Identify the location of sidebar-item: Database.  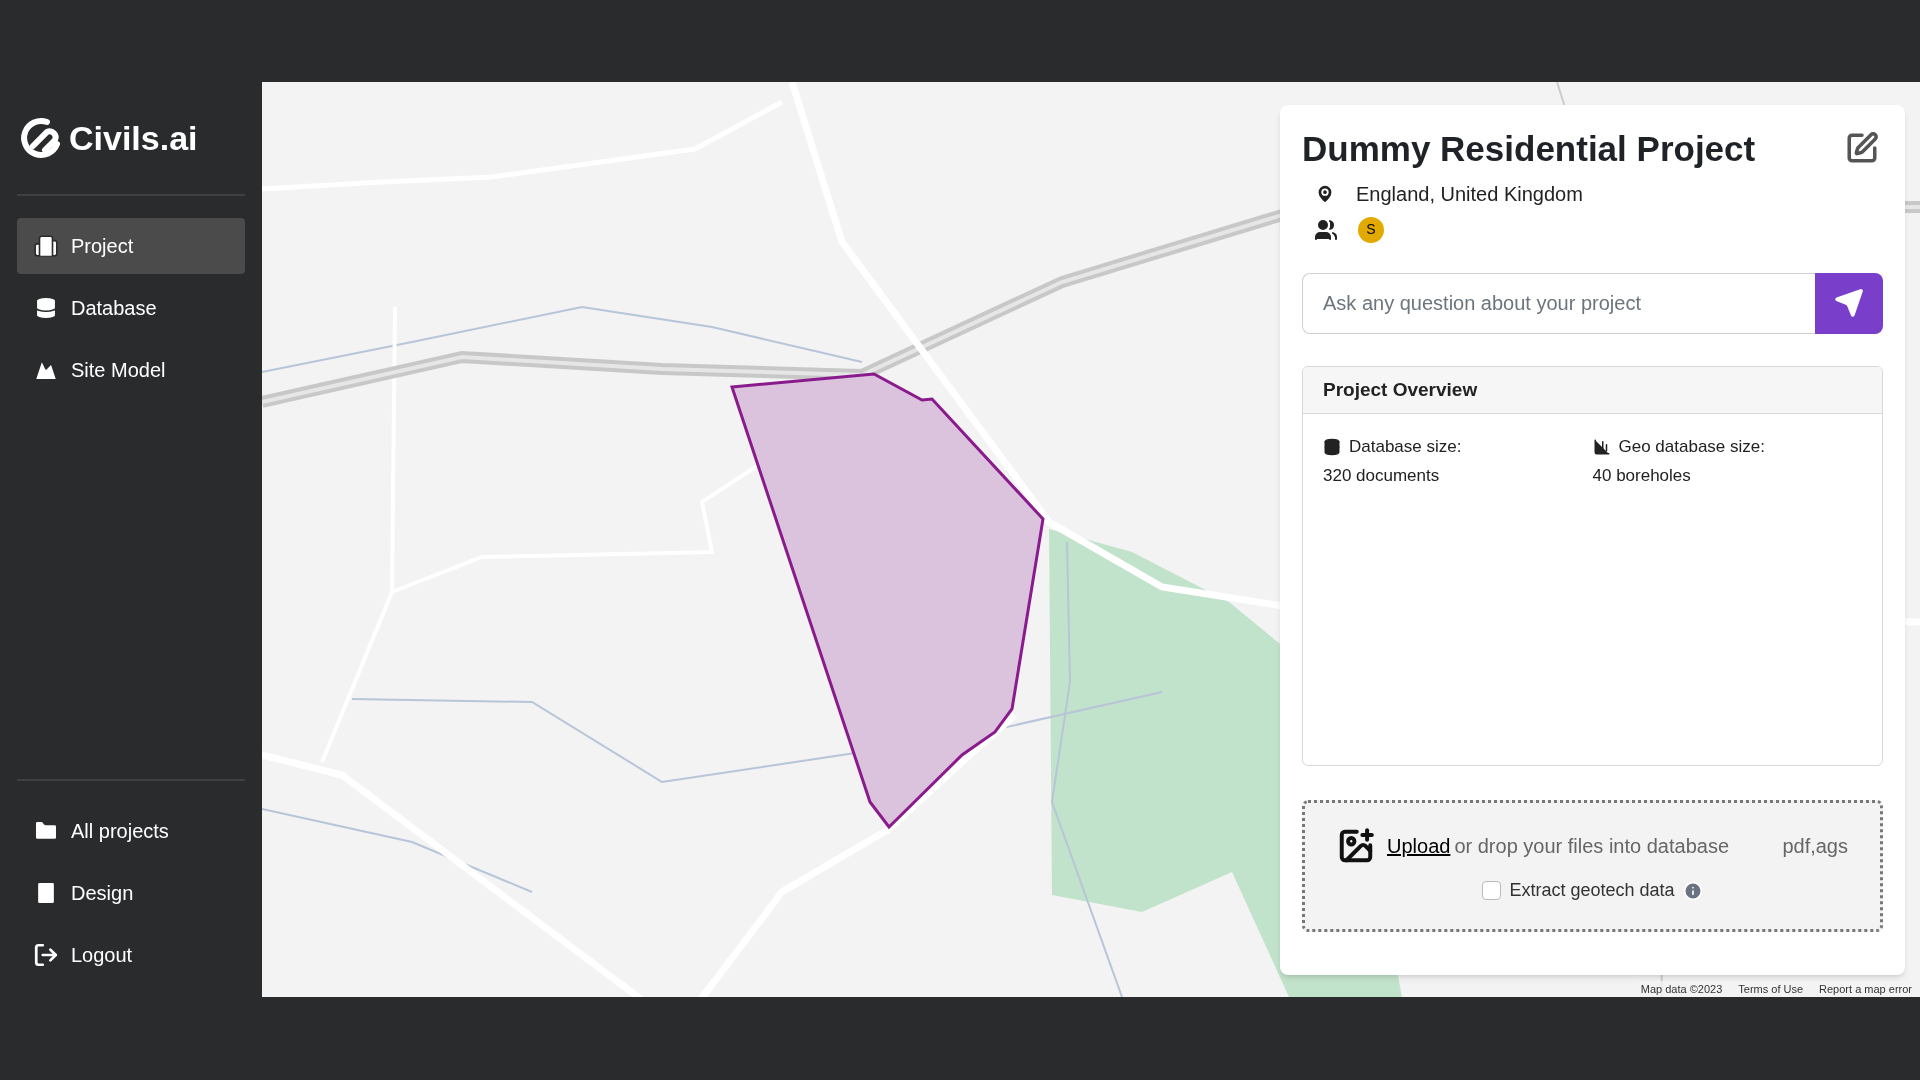
(131, 308).